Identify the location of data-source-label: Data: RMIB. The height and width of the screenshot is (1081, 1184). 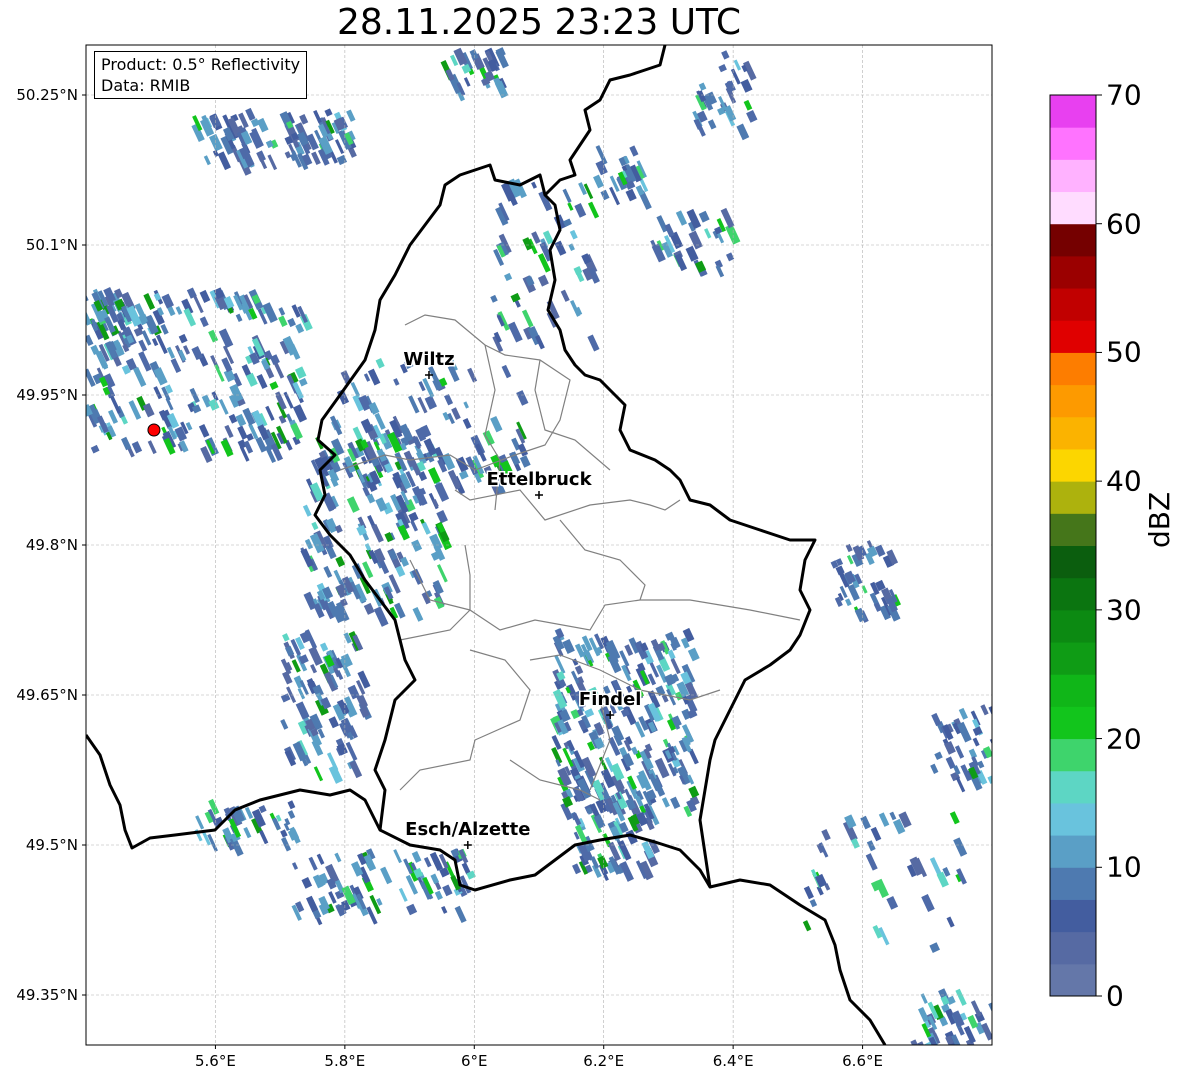
(146, 85).